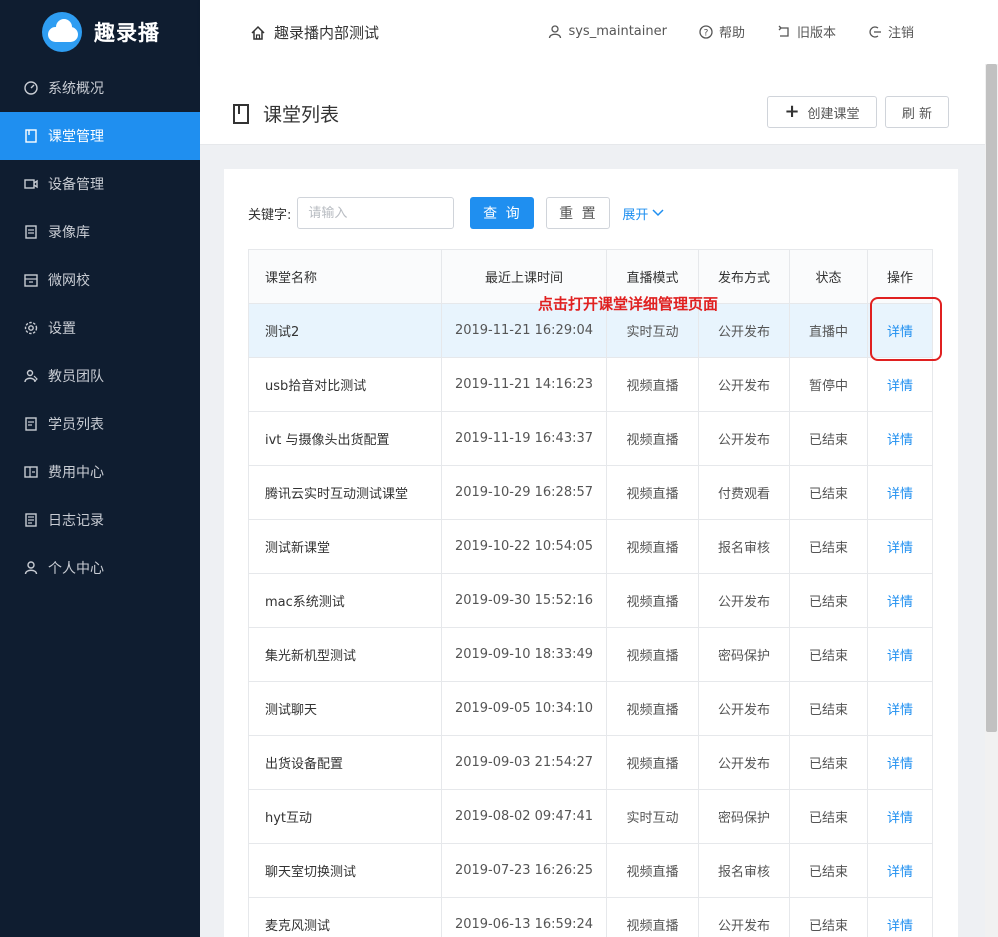  What do you see at coordinates (76, 185) in the screenshot?
I see `sidebar-item-label: 设备管理` at bounding box center [76, 185].